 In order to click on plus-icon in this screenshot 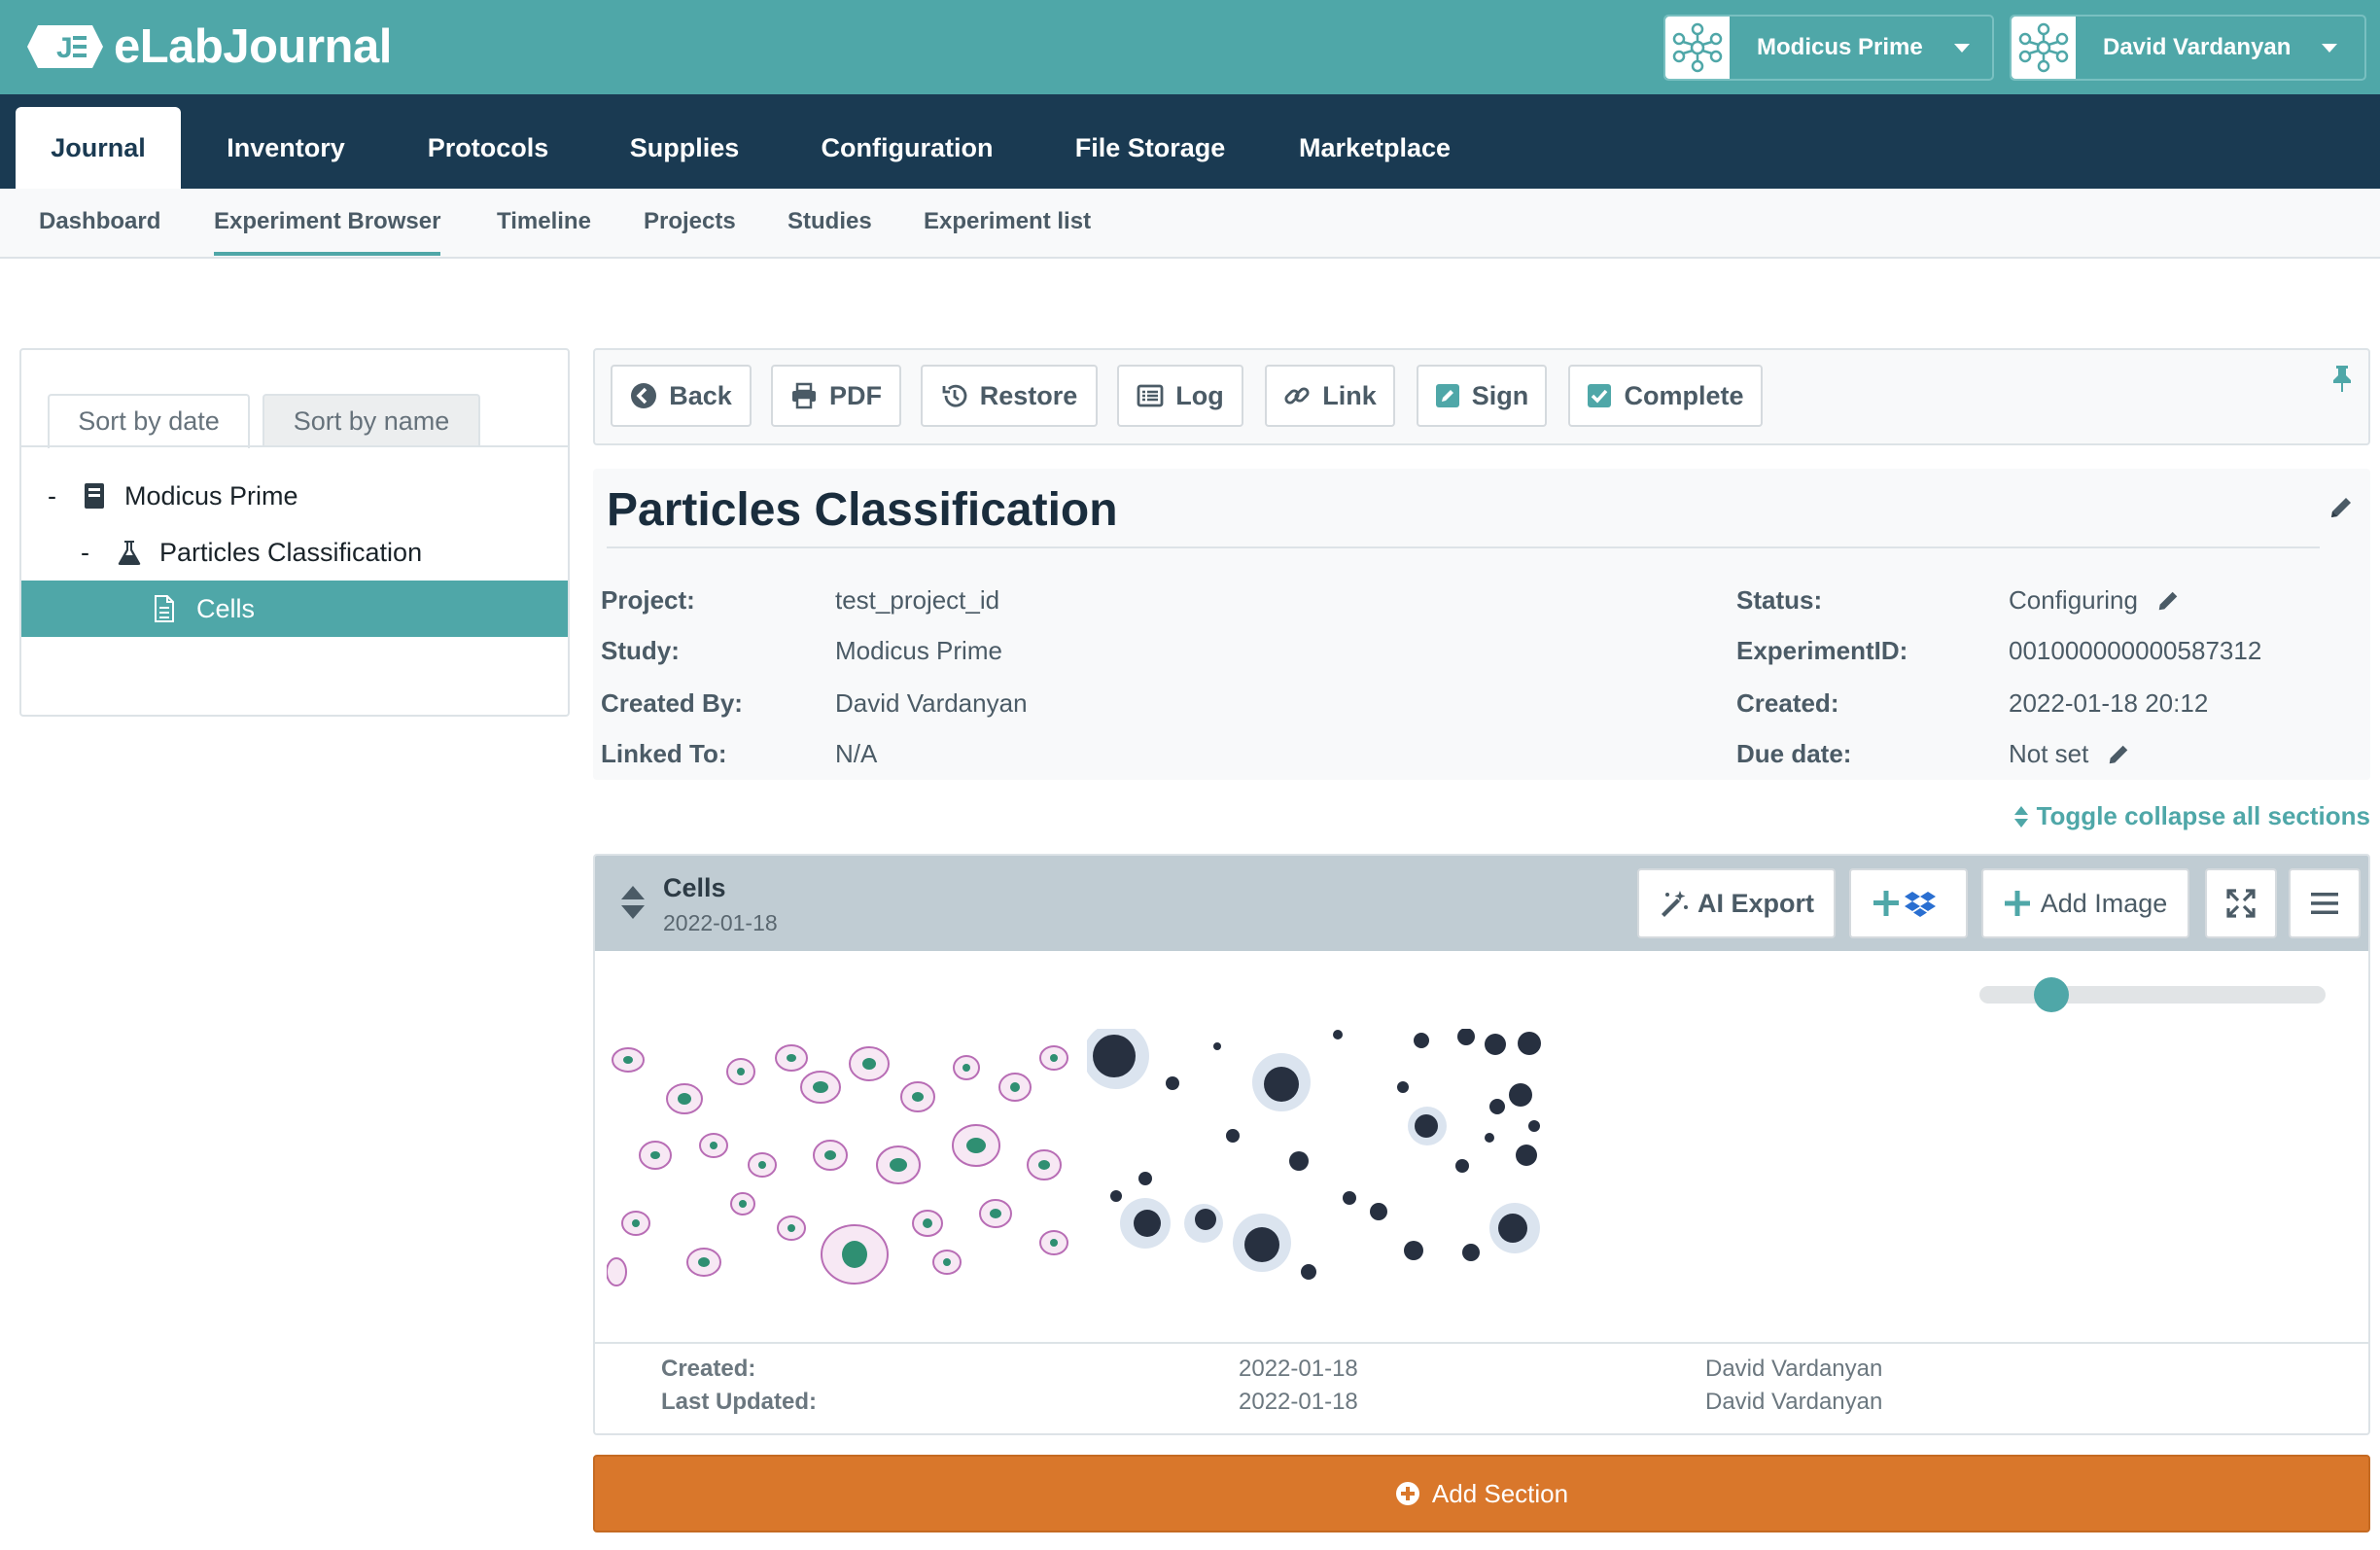, I will do `click(2017, 903)`.